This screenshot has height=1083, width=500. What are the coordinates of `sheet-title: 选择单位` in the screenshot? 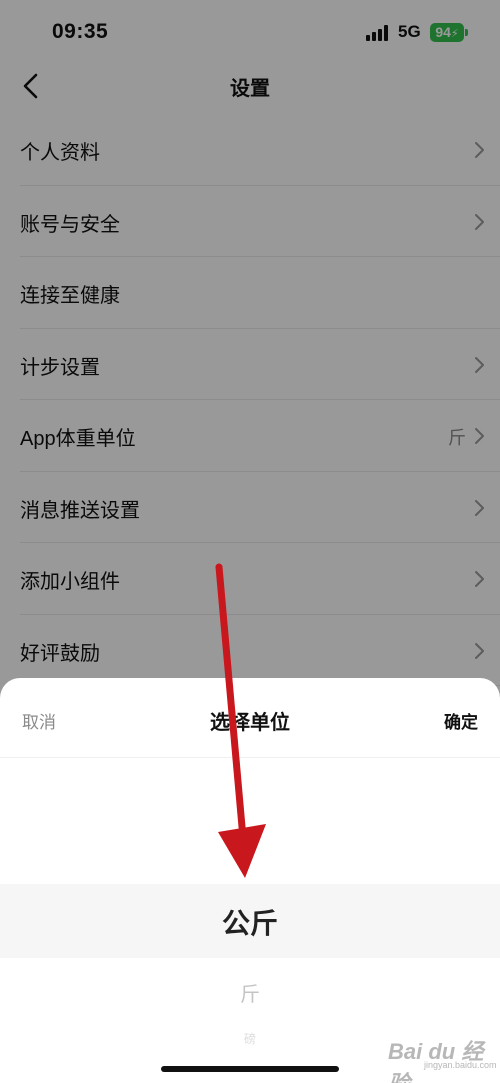 It's located at (250, 723).